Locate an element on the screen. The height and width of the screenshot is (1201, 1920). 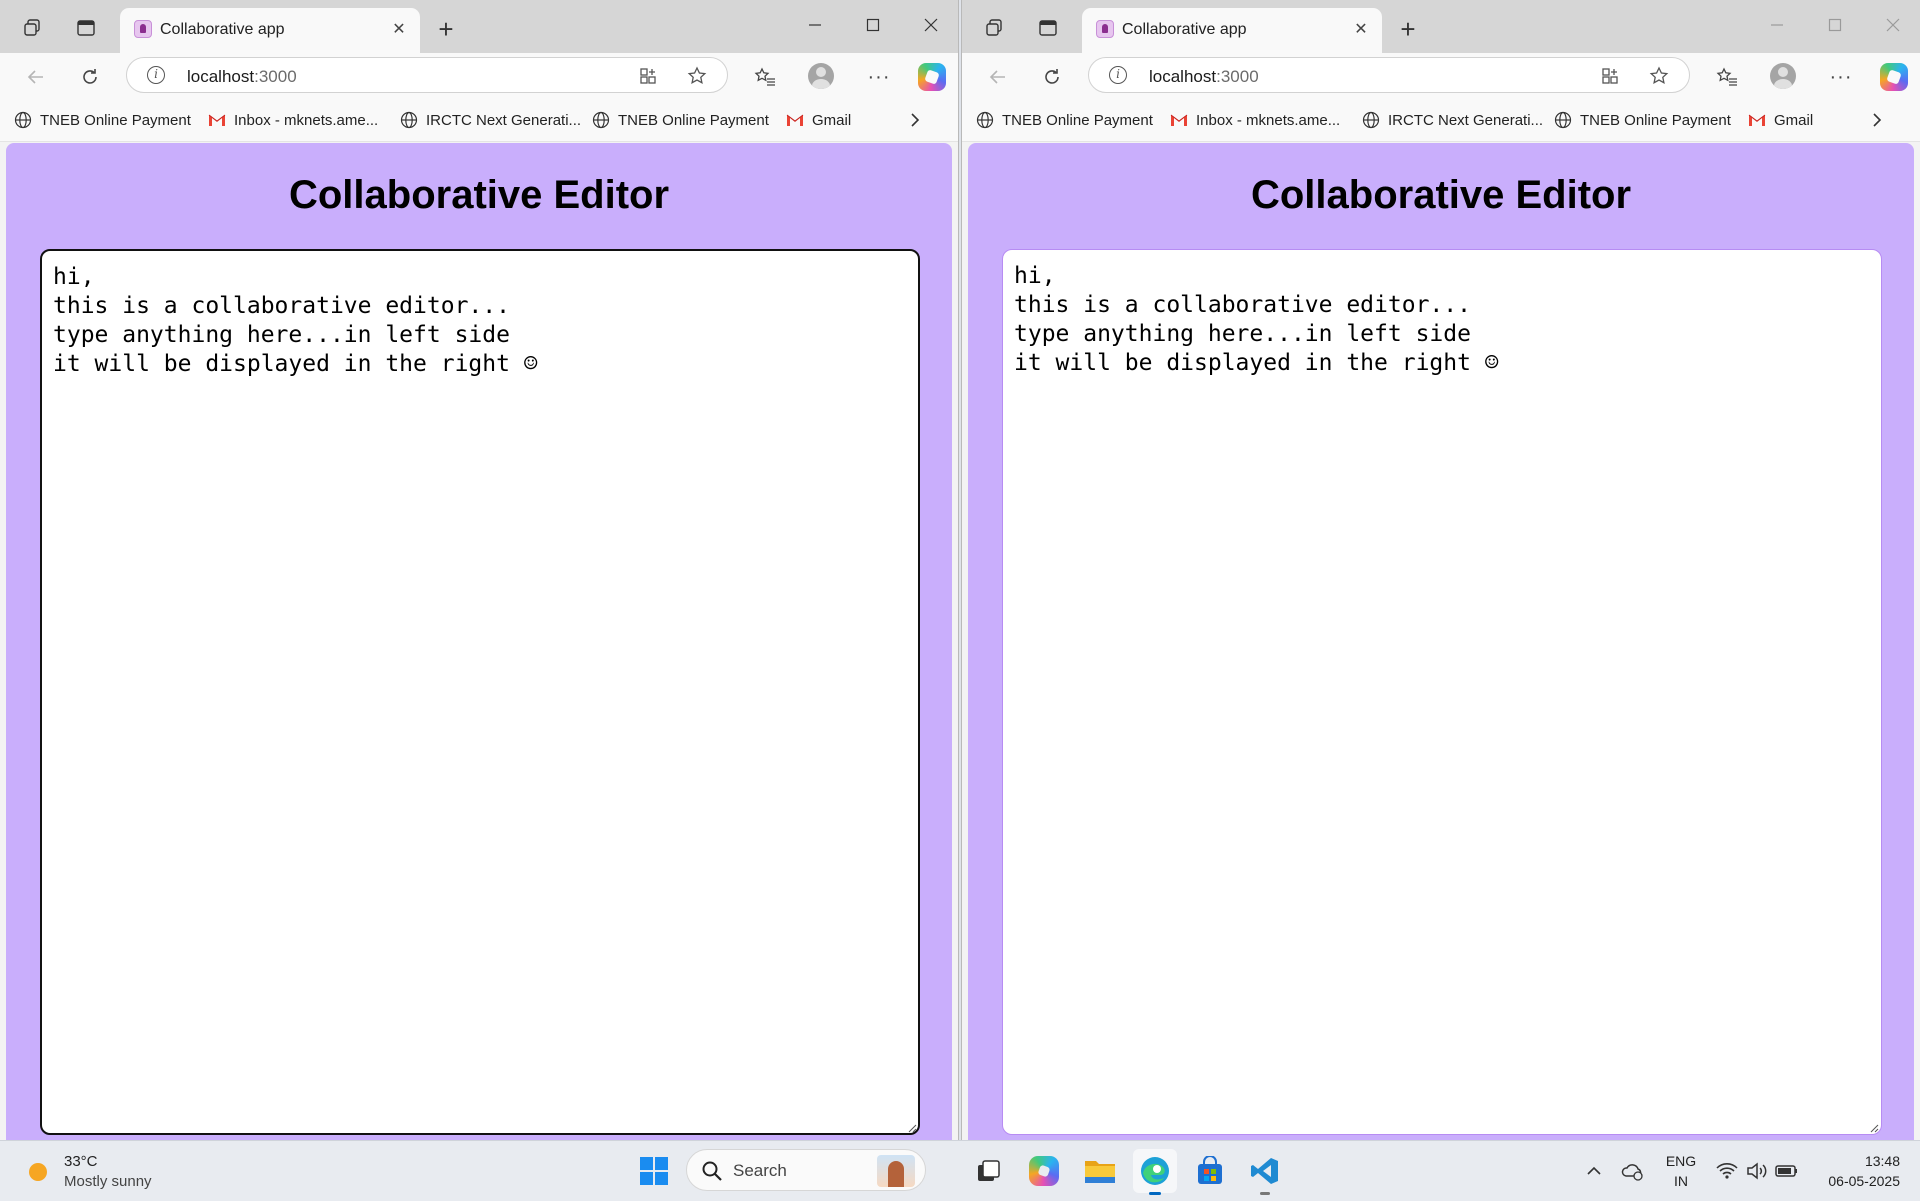
taskbar-search: Search is located at coordinates (806, 1170).